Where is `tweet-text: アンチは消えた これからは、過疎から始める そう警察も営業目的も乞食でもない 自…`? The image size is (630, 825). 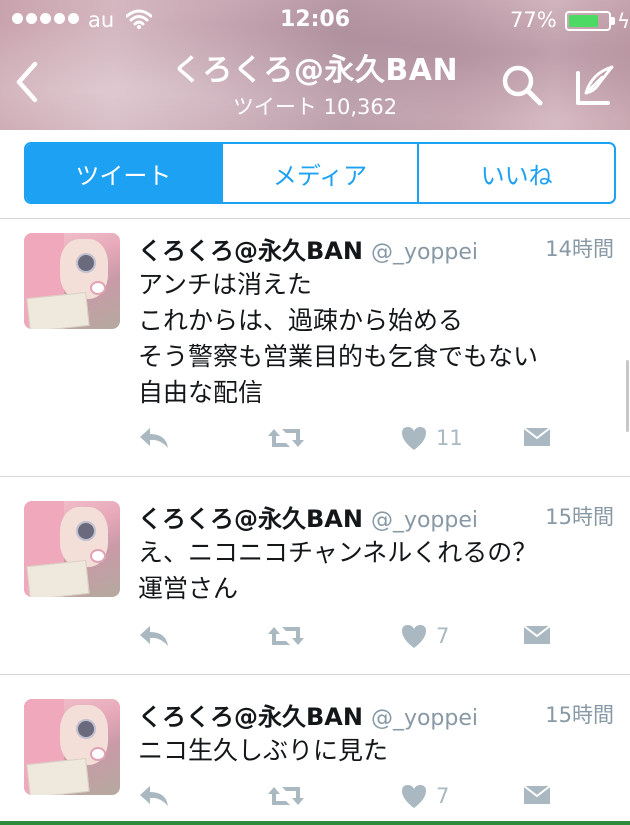 tweet-text: アンチは消えた これからは、過疎から始める そう警察も営業目的も乞食でもない 自… is located at coordinates (338, 338).